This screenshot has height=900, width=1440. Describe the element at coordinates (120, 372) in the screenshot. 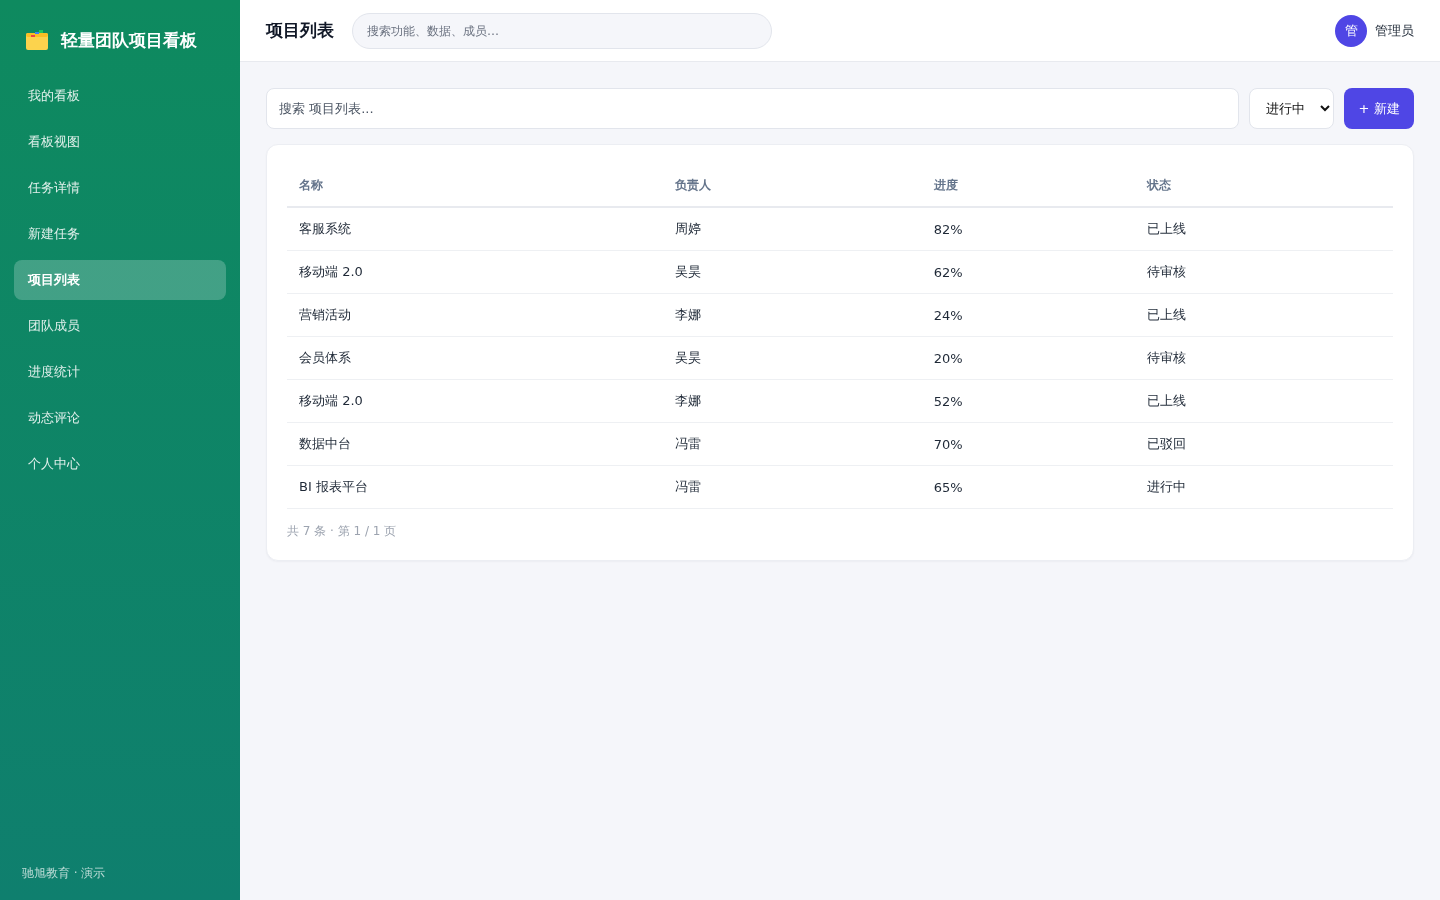

I see `nav-item: 进度统计` at that location.